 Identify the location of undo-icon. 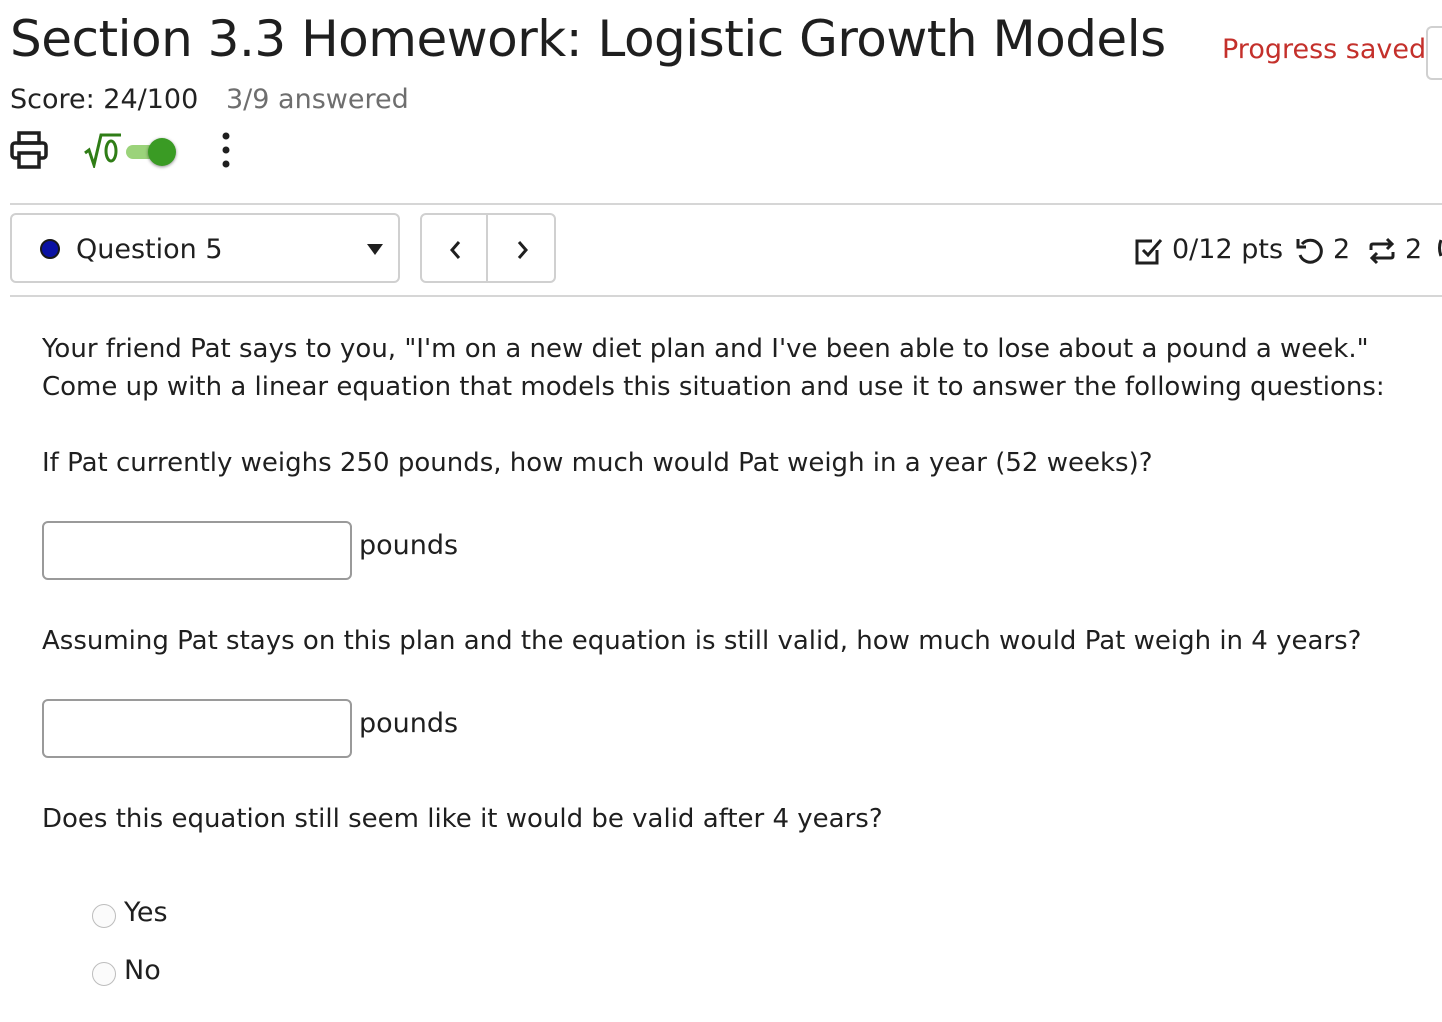
(1309, 251).